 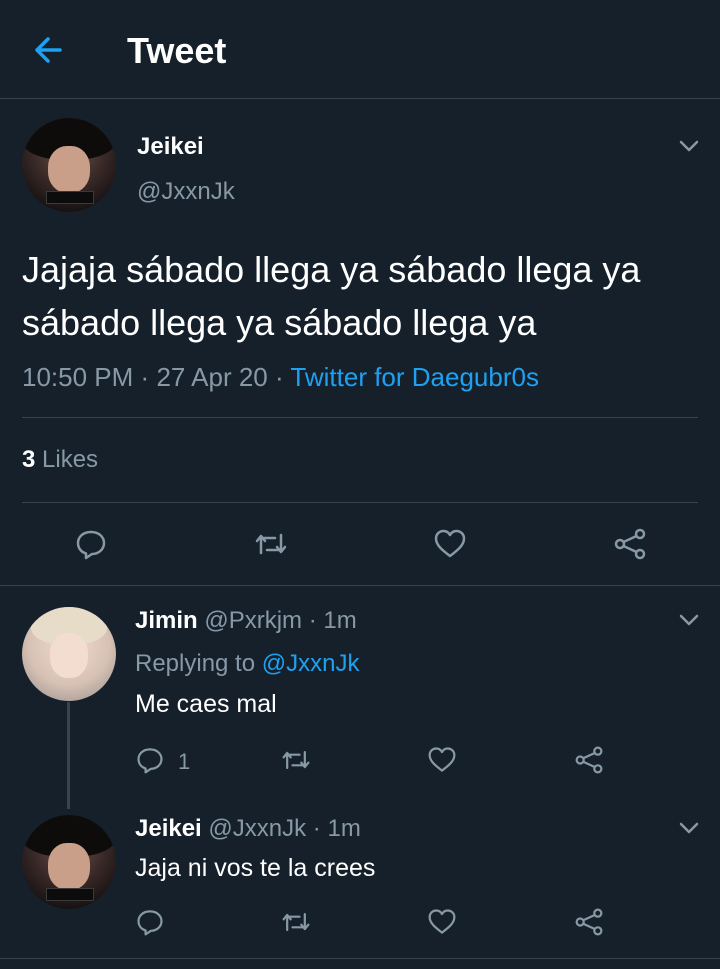 I want to click on tweet-source-link: Twitter for Daegubr0s, so click(x=414, y=377).